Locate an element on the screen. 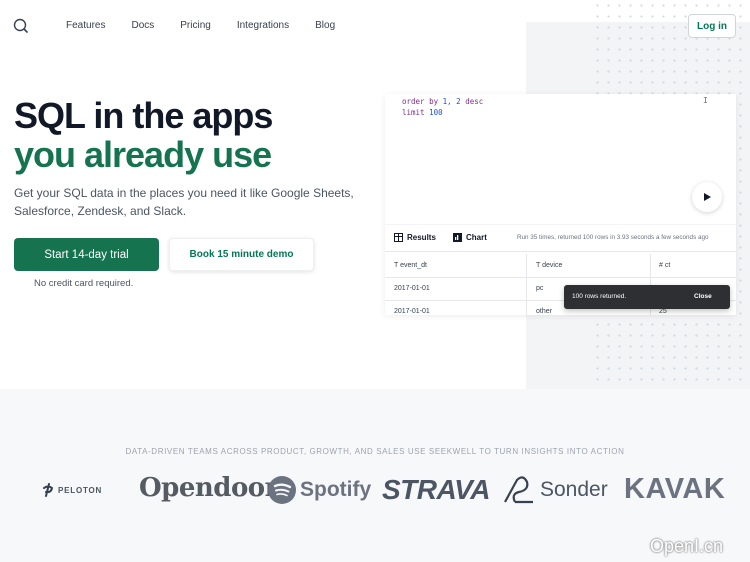 This screenshot has width=750, height=562. cell-device: pc is located at coordinates (540, 288).